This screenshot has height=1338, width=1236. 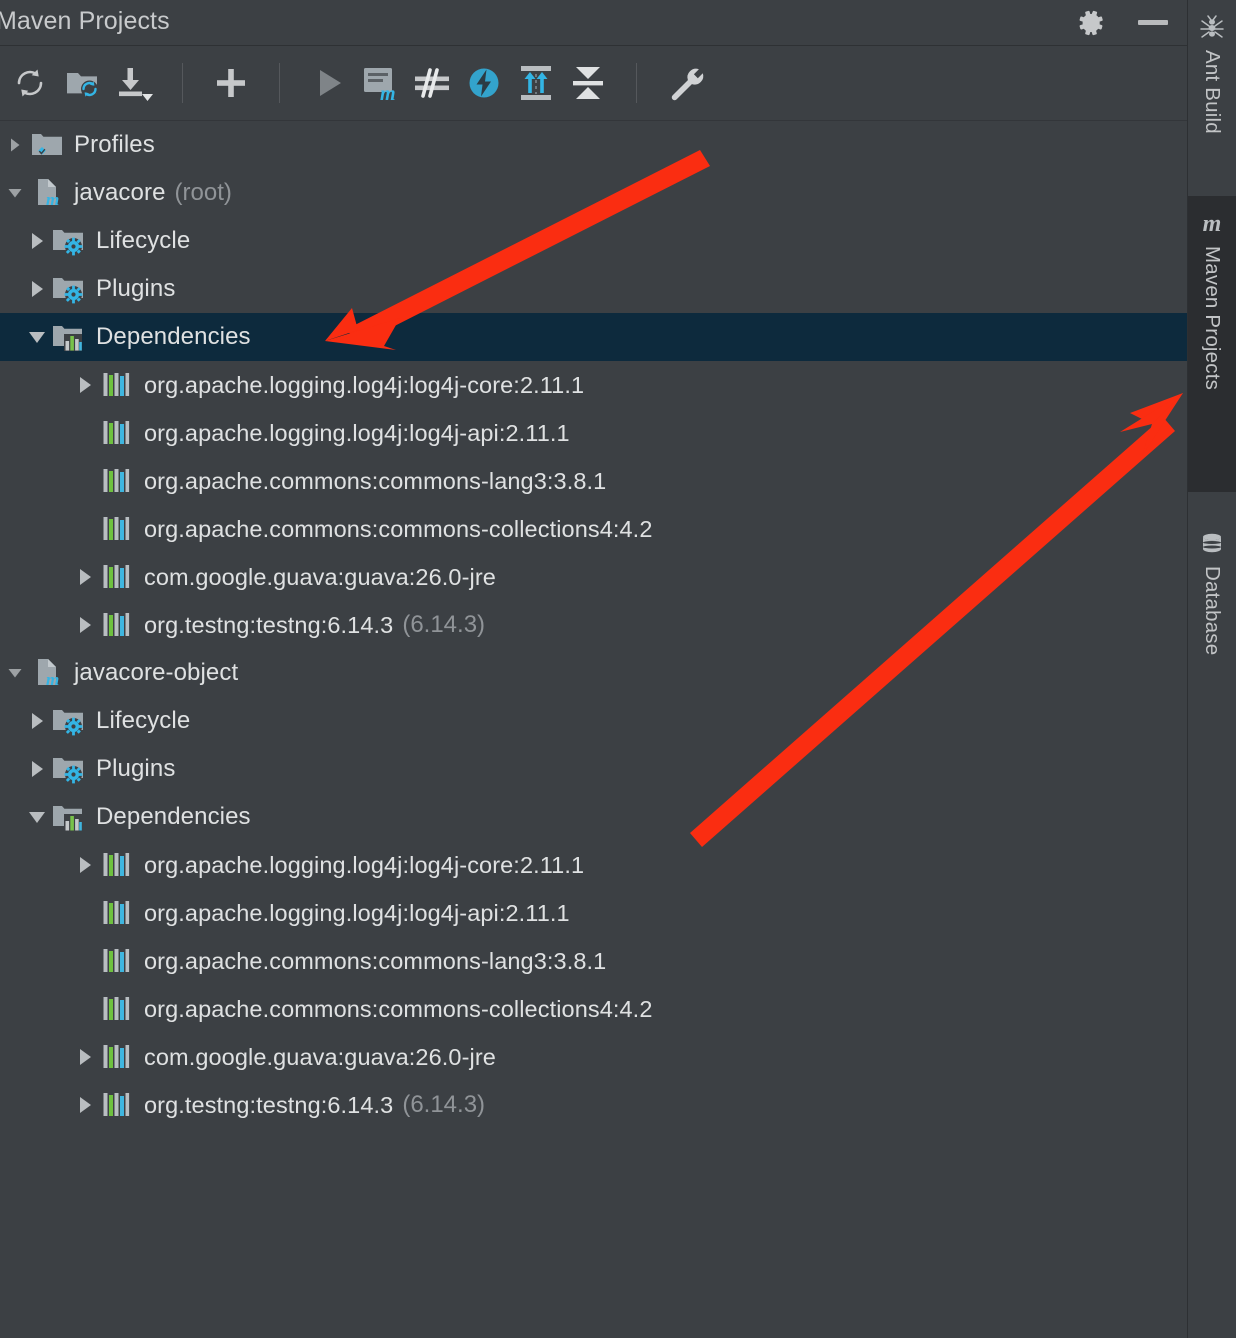 What do you see at coordinates (1091, 23) in the screenshot?
I see `gear-icon` at bounding box center [1091, 23].